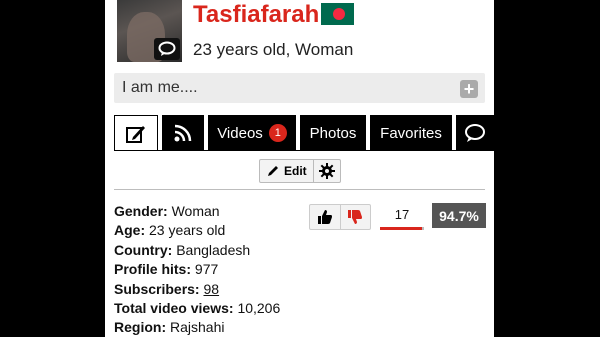 The height and width of the screenshot is (337, 600). What do you see at coordinates (169, 327) in the screenshot?
I see `info-region: Region: Rajshahi` at bounding box center [169, 327].